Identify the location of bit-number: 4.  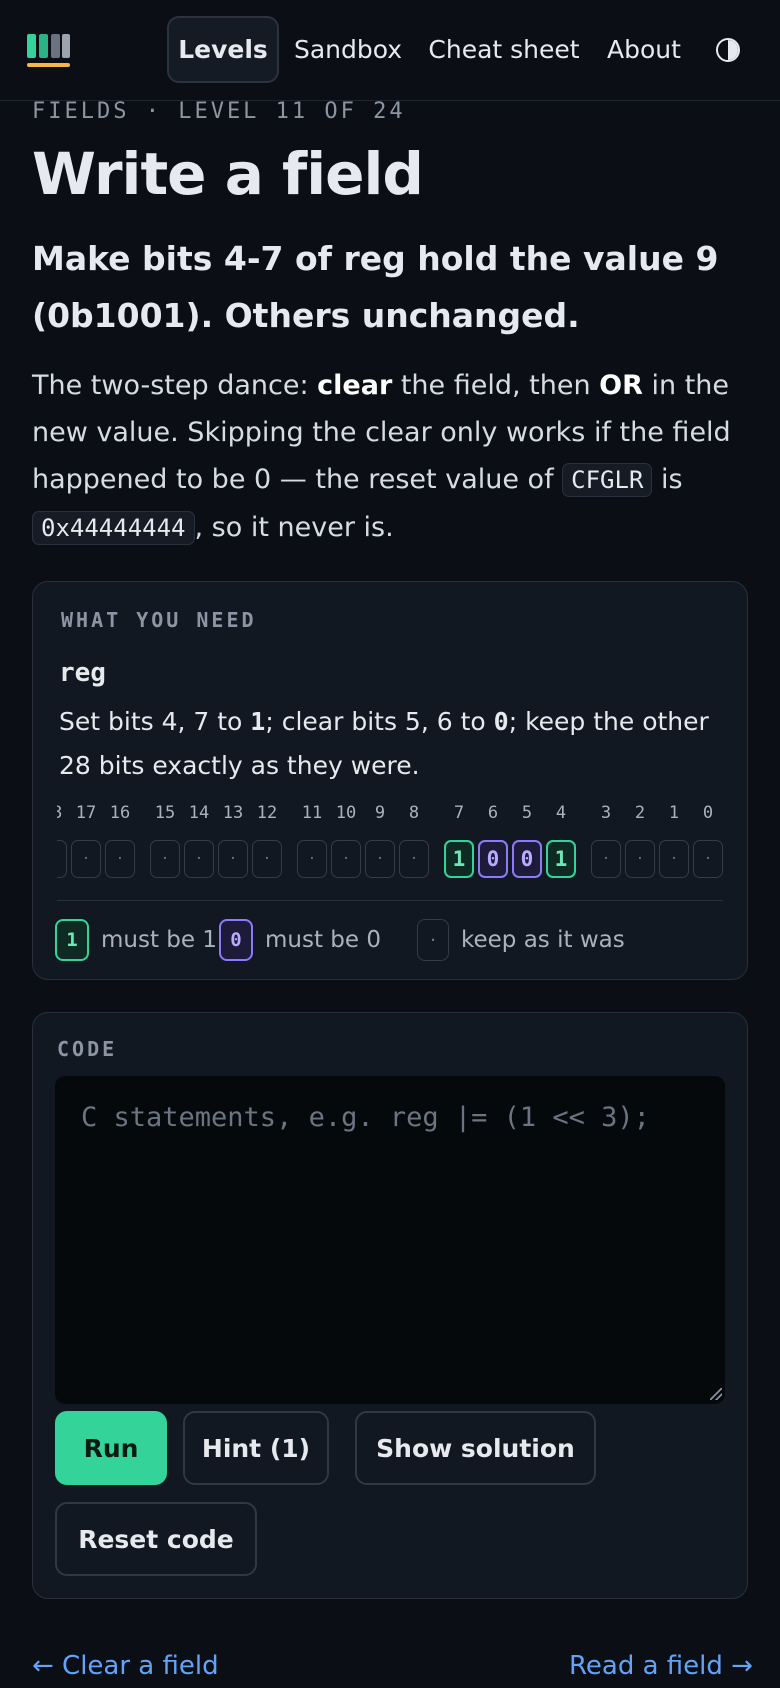
(561, 813).